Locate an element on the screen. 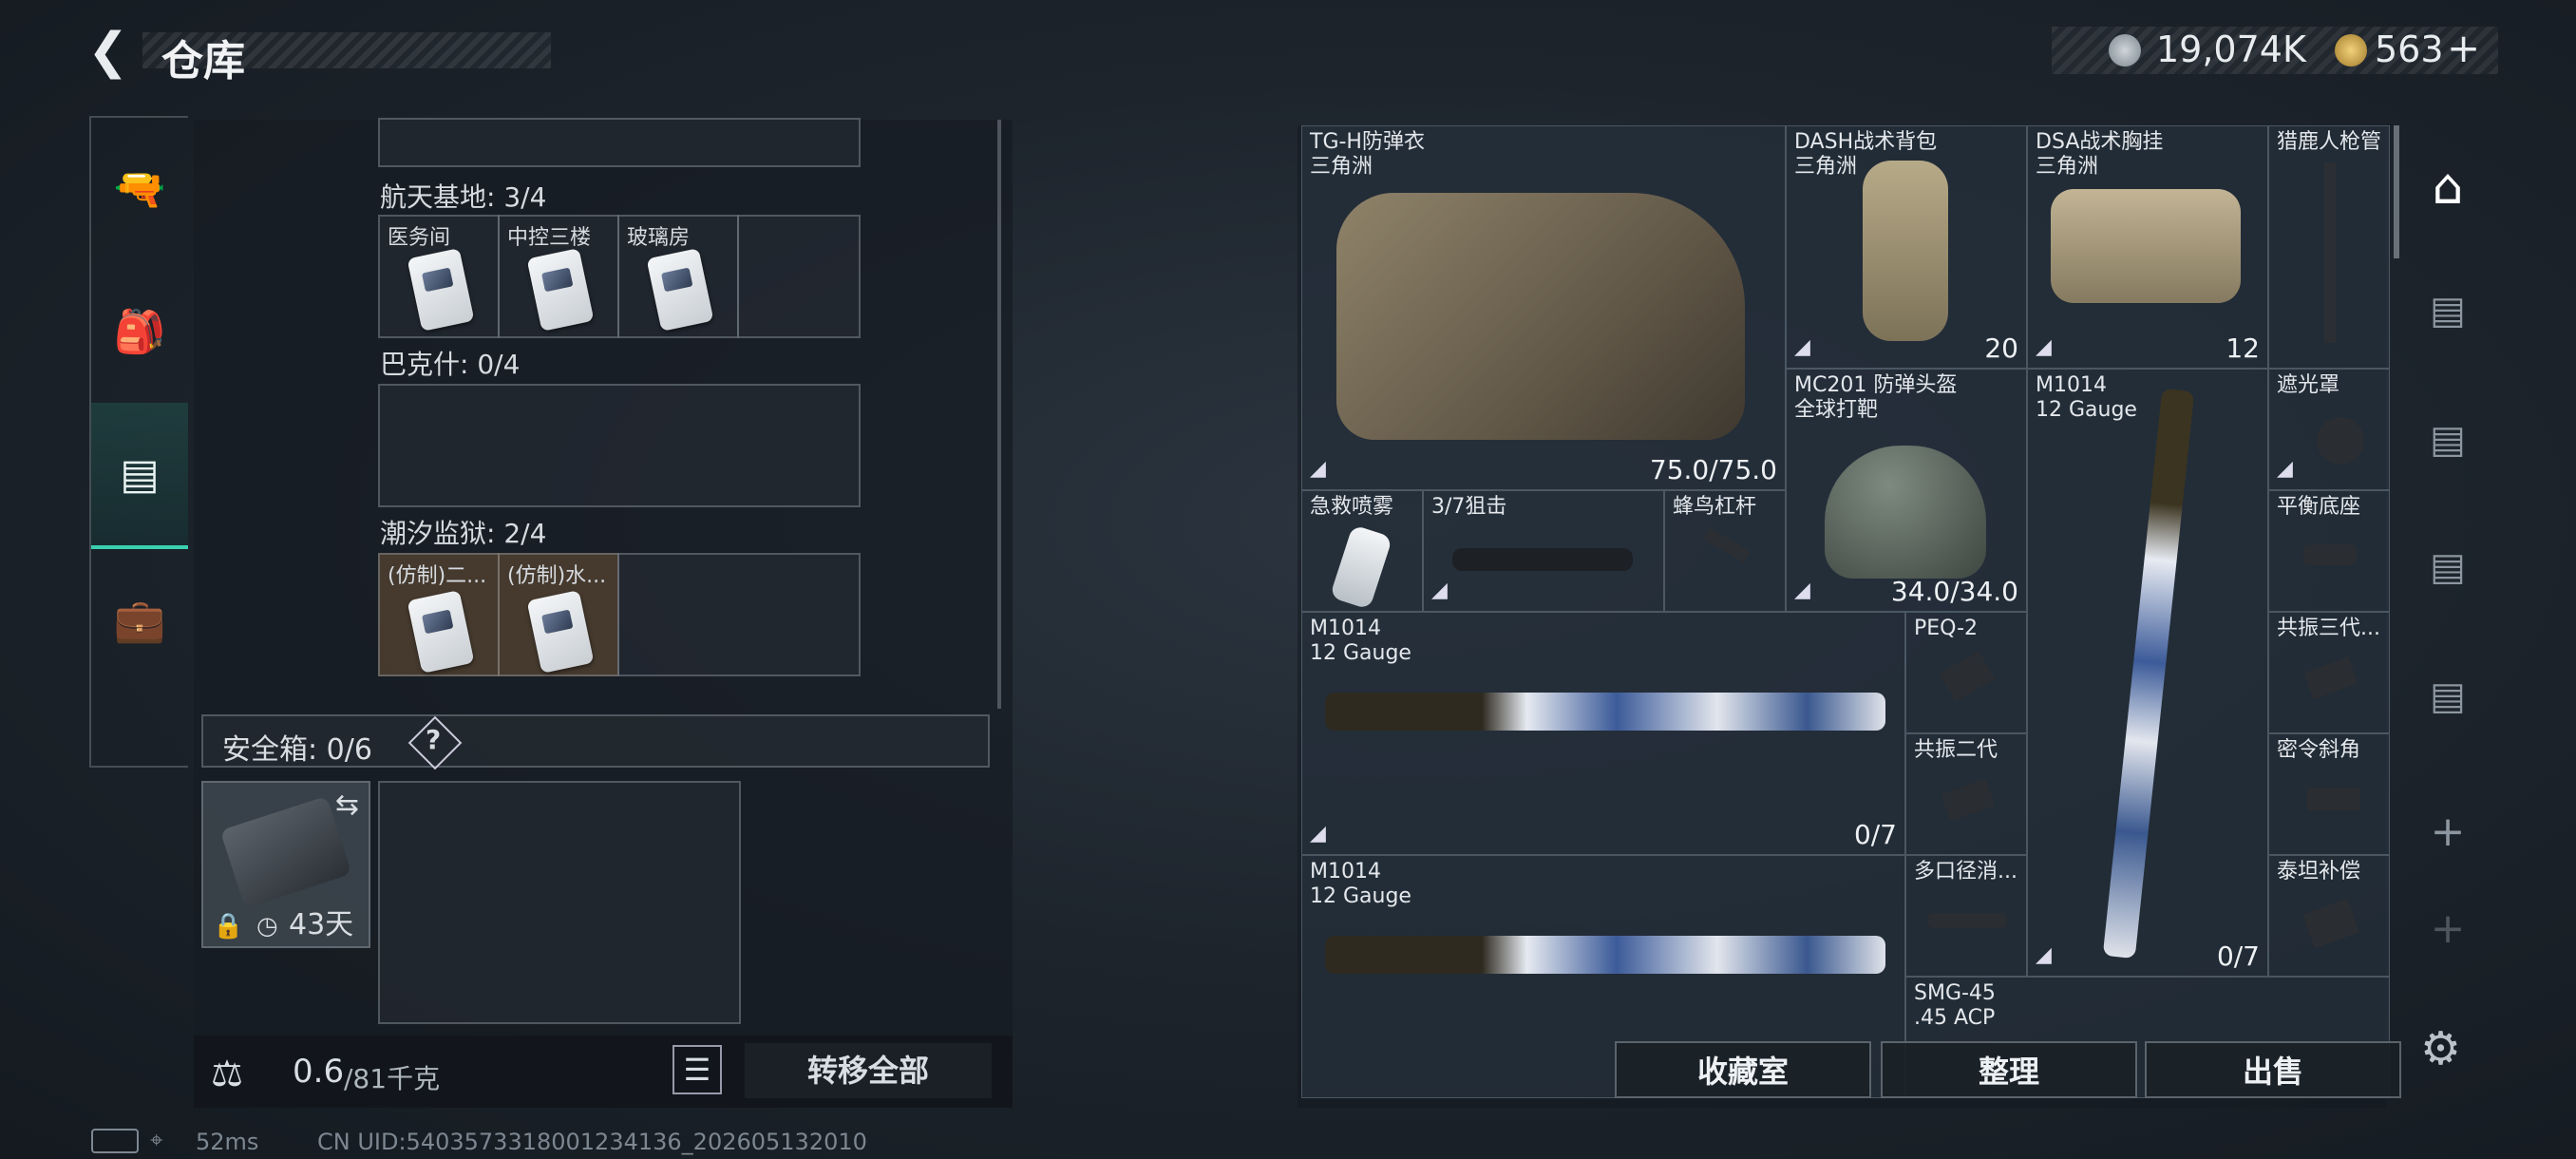 The height and width of the screenshot is (1159, 2576). premium-icon is located at coordinates (2351, 50).